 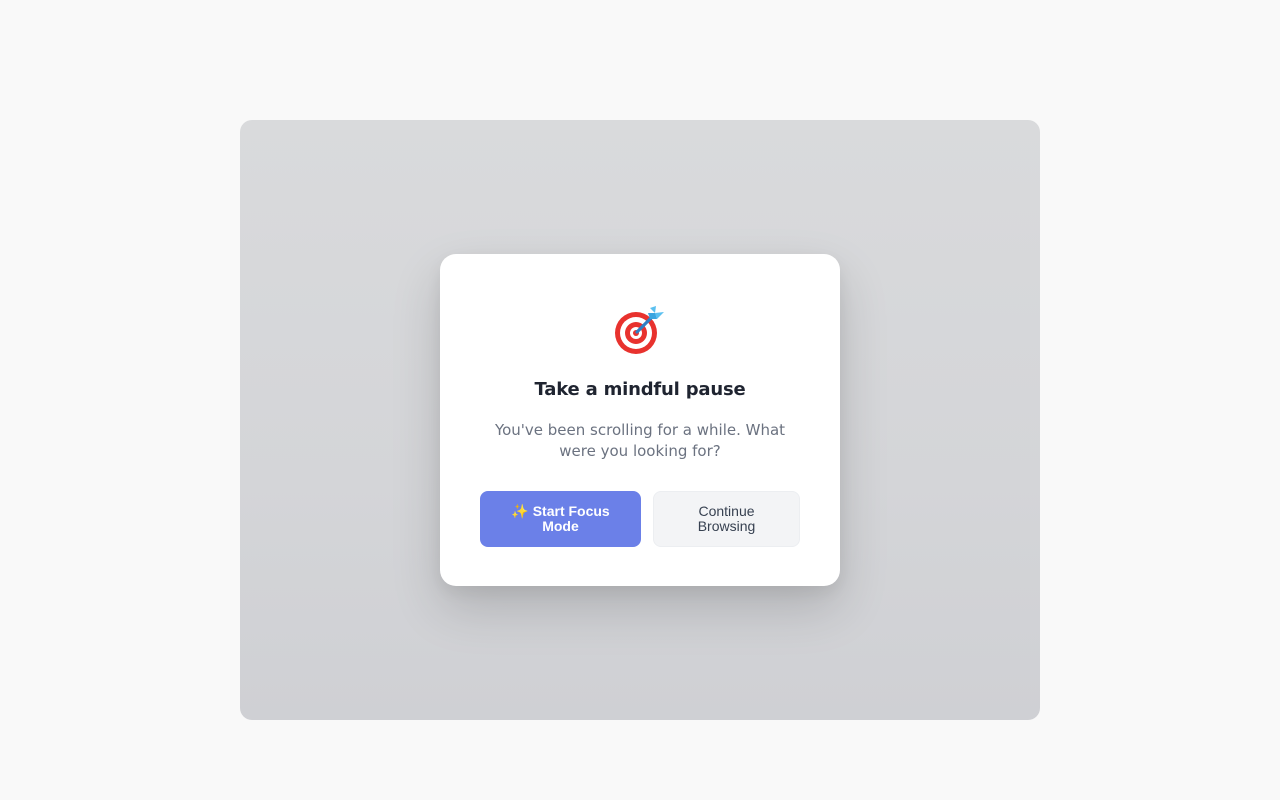 What do you see at coordinates (571, 518) in the screenshot?
I see `start-focus-mode-label: Start Focus Mode` at bounding box center [571, 518].